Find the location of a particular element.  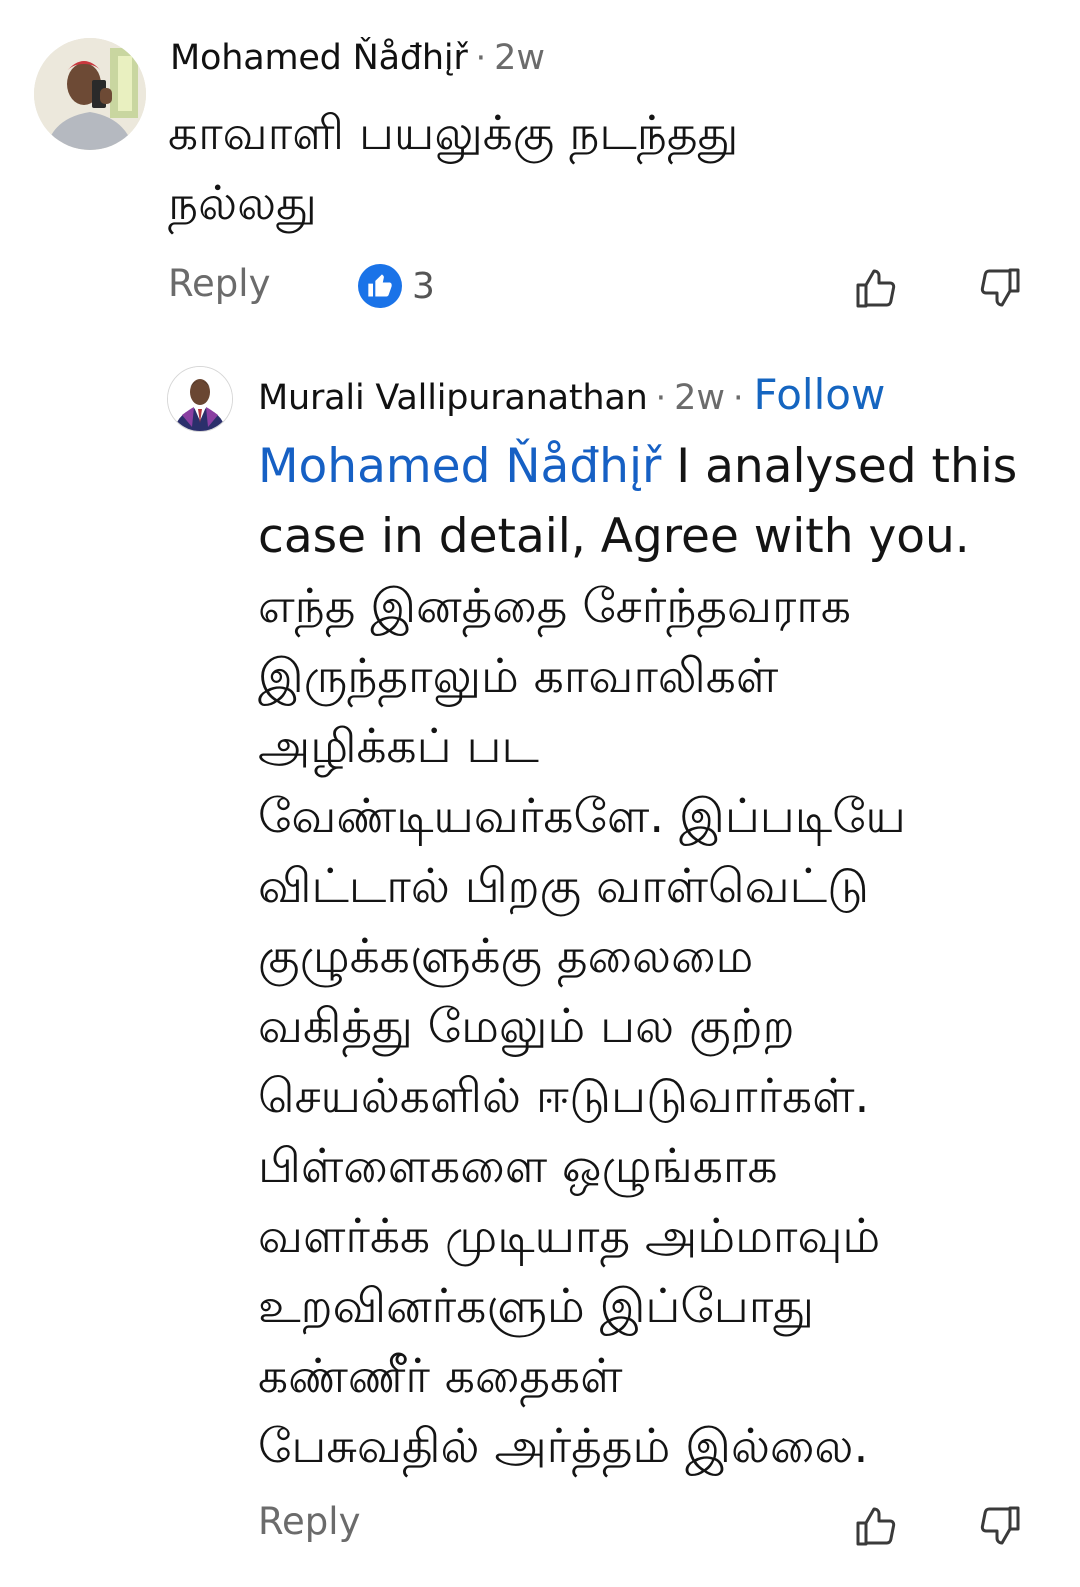

like-count: 3 is located at coordinates (423, 286).